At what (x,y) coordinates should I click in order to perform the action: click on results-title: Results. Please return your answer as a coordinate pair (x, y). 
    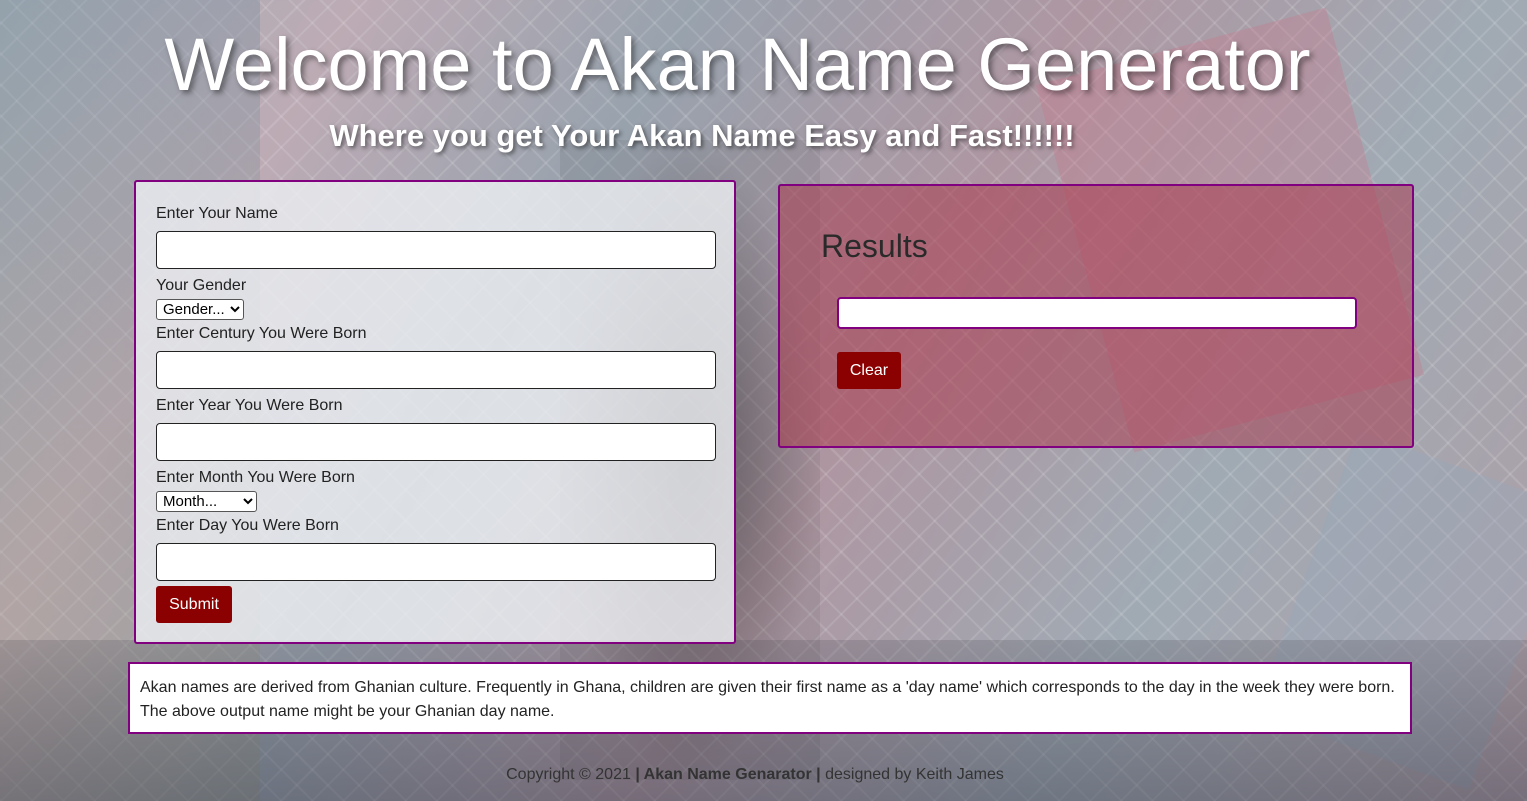
    Looking at the image, I should click on (874, 246).